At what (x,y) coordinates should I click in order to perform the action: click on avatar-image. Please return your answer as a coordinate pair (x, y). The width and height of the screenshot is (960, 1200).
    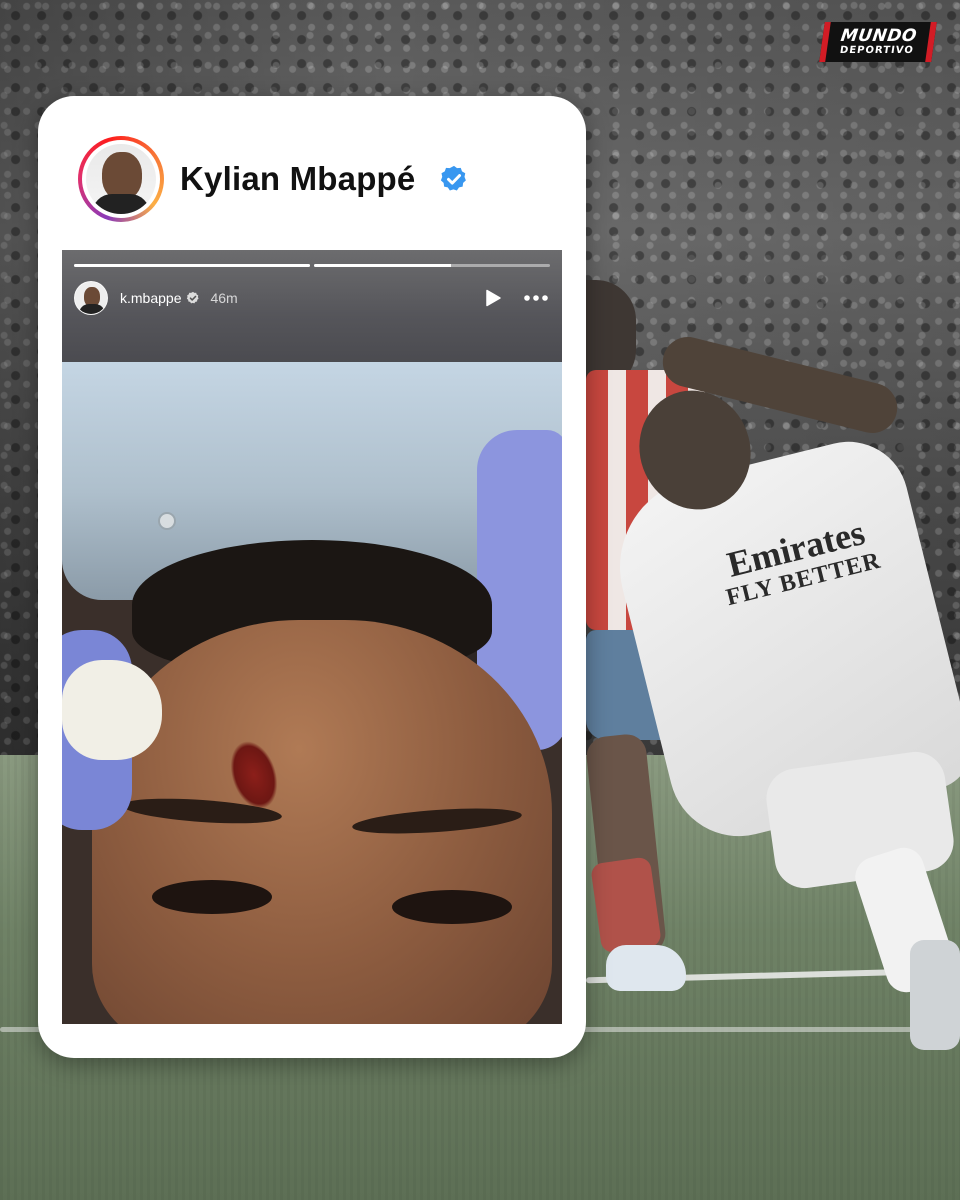
    Looking at the image, I should click on (121, 179).